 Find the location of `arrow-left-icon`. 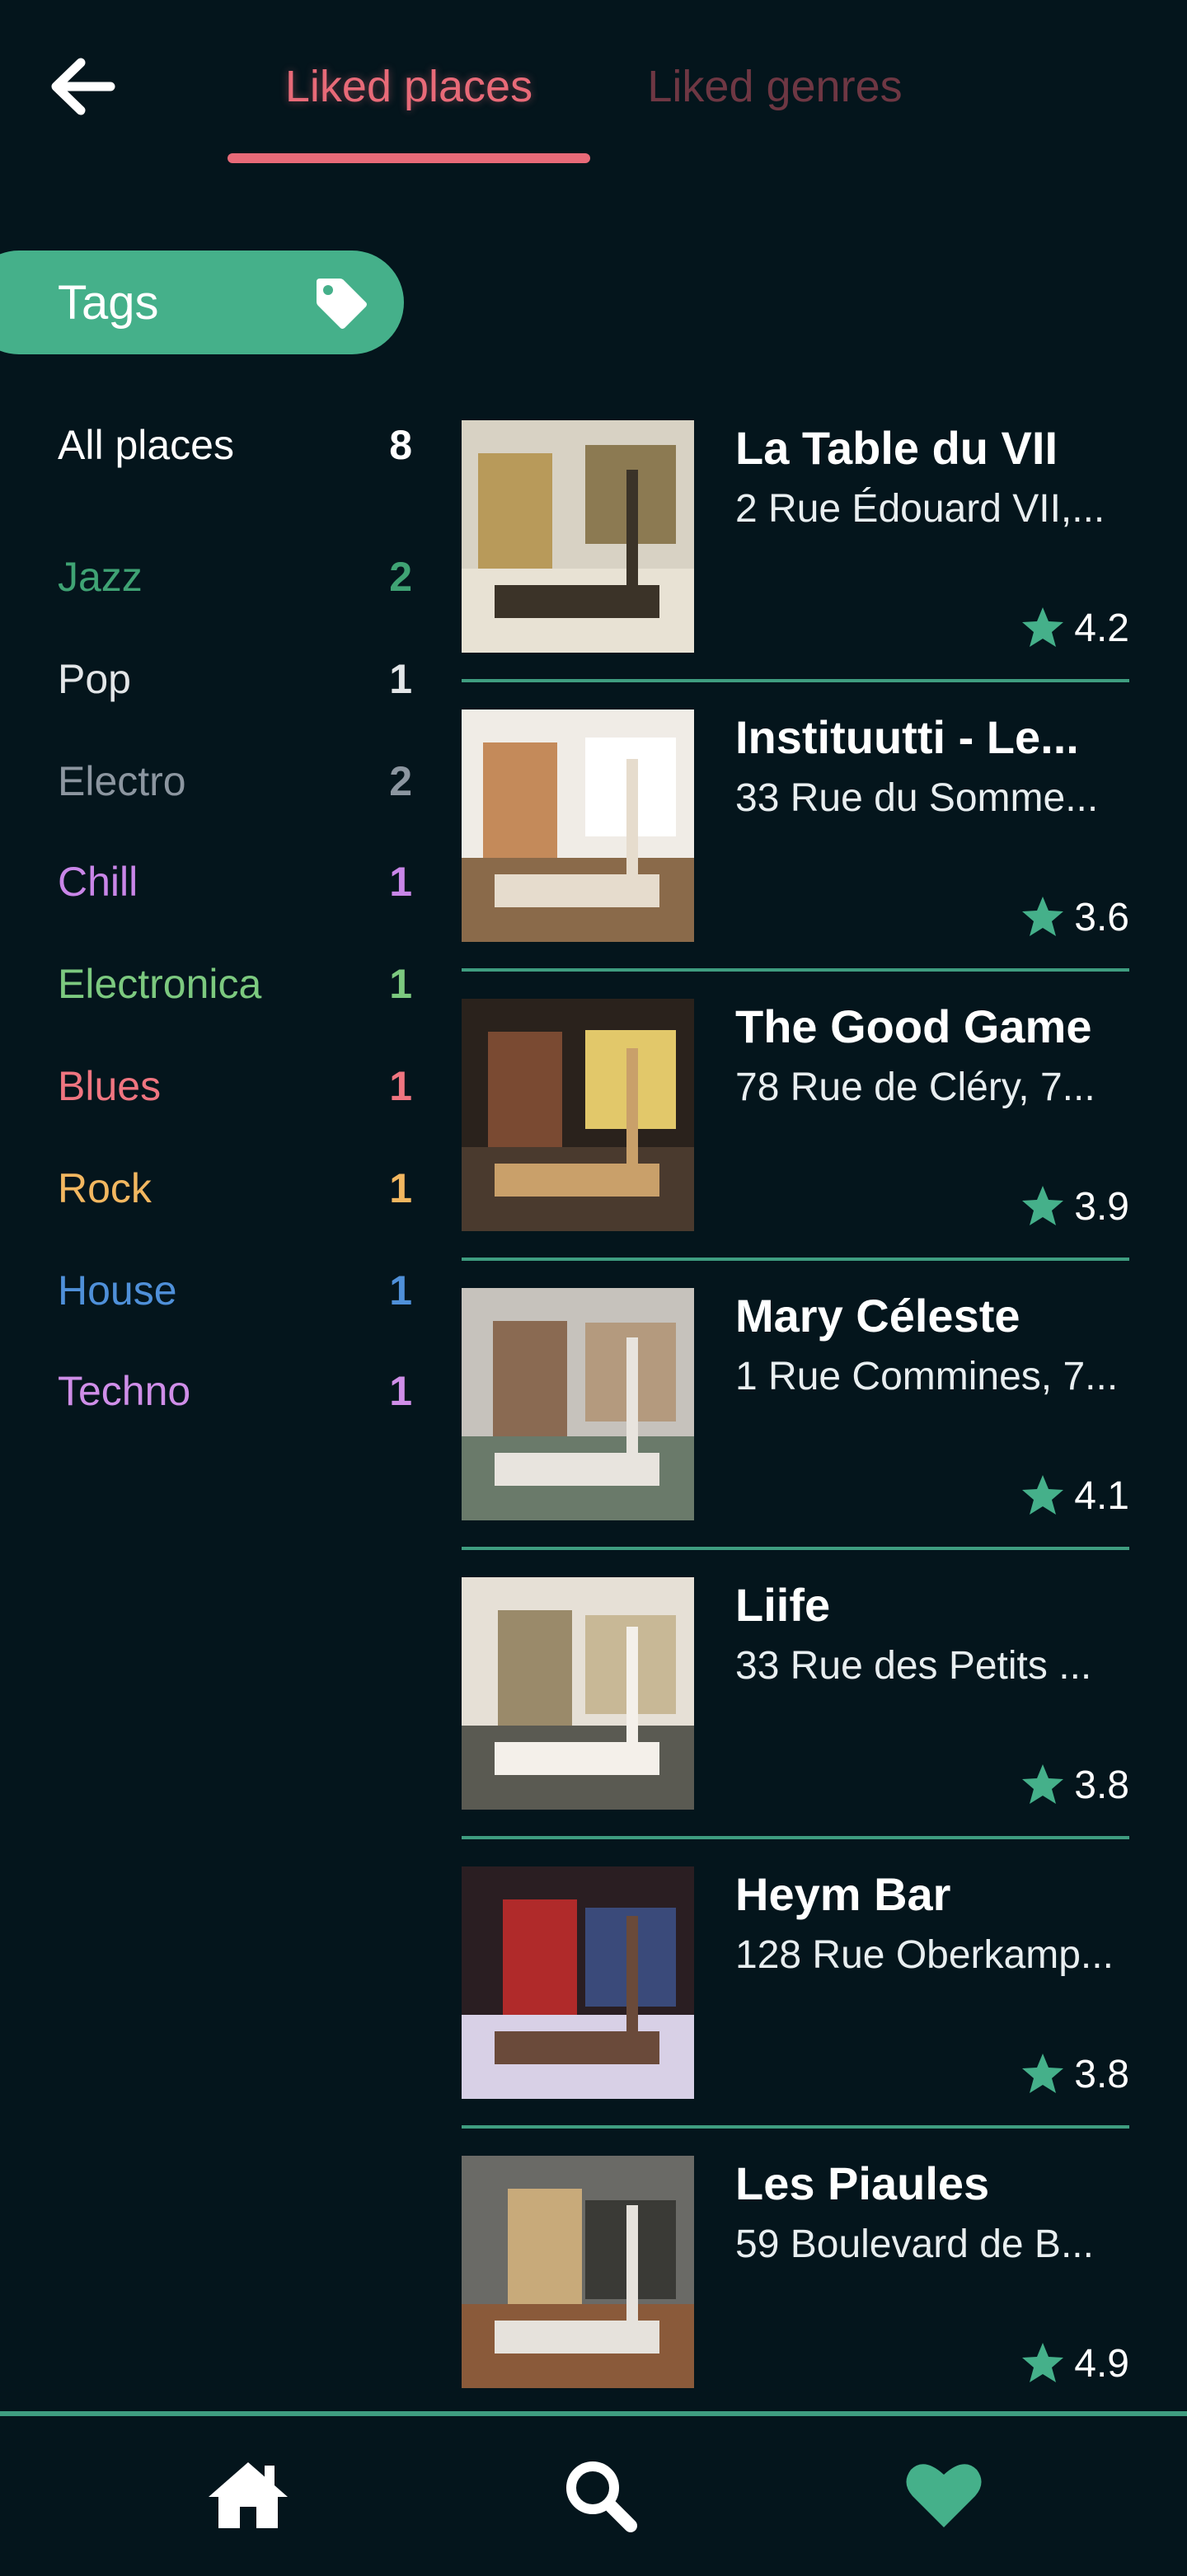

arrow-left-icon is located at coordinates (83, 86).